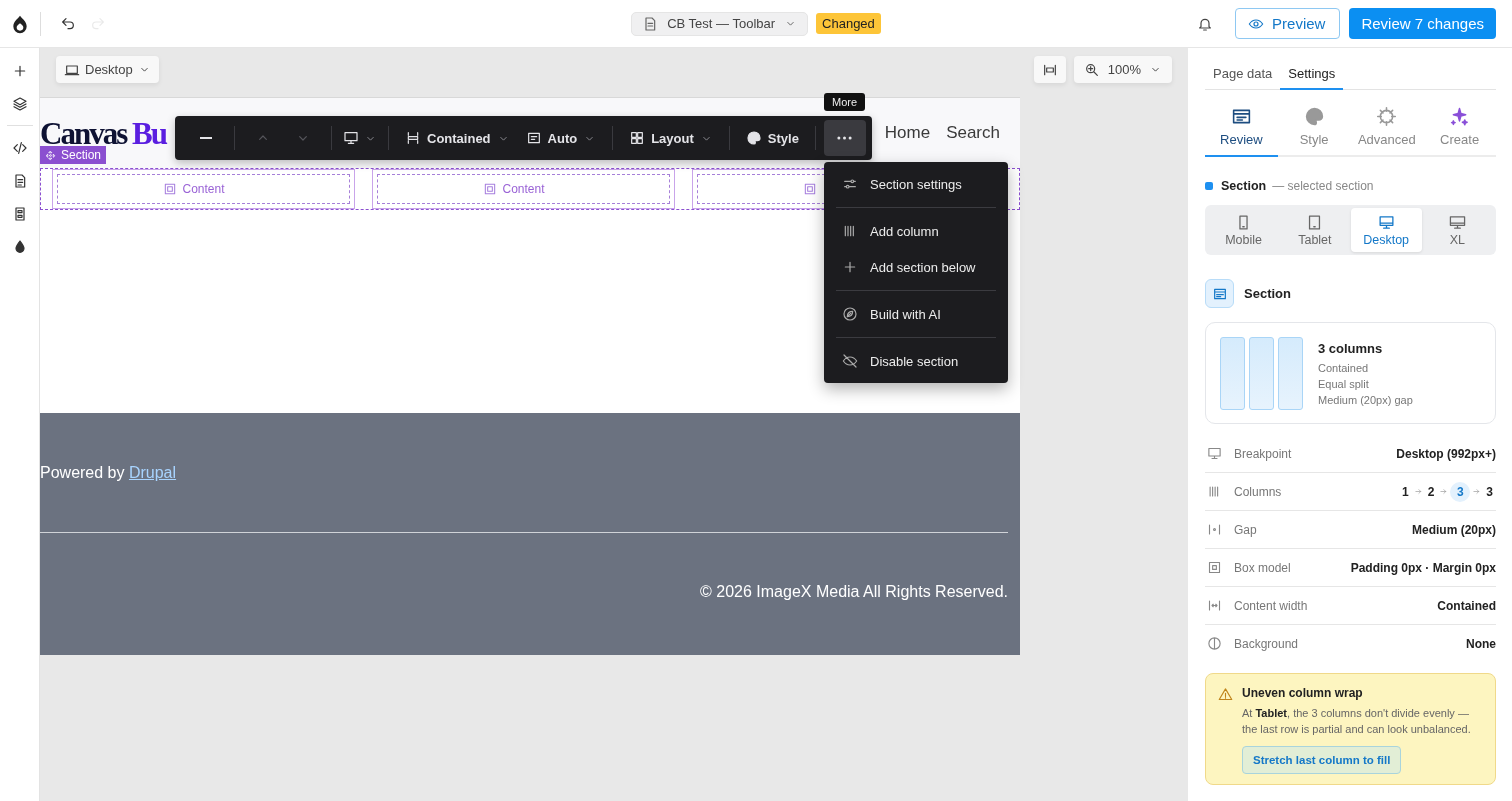 The image size is (1512, 801). Describe the element at coordinates (1214, 567) in the screenshot. I see `box-icon` at that location.